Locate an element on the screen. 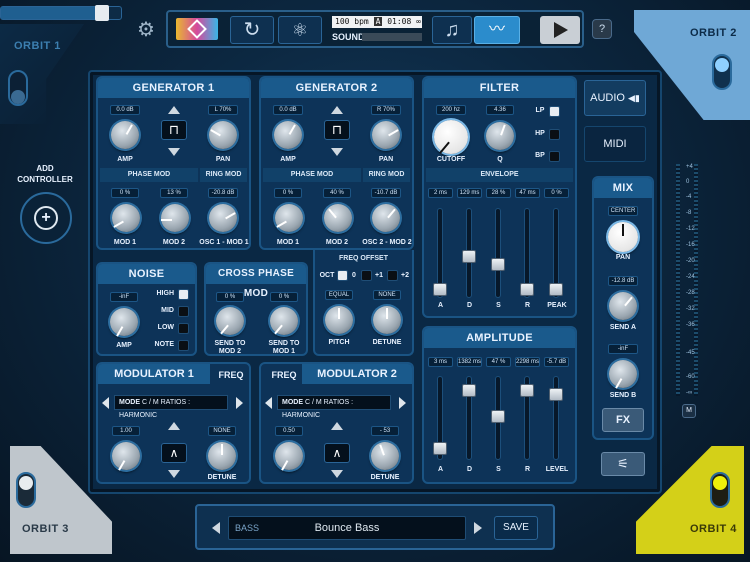  filter-env-peak-handle is located at coordinates (556, 289).